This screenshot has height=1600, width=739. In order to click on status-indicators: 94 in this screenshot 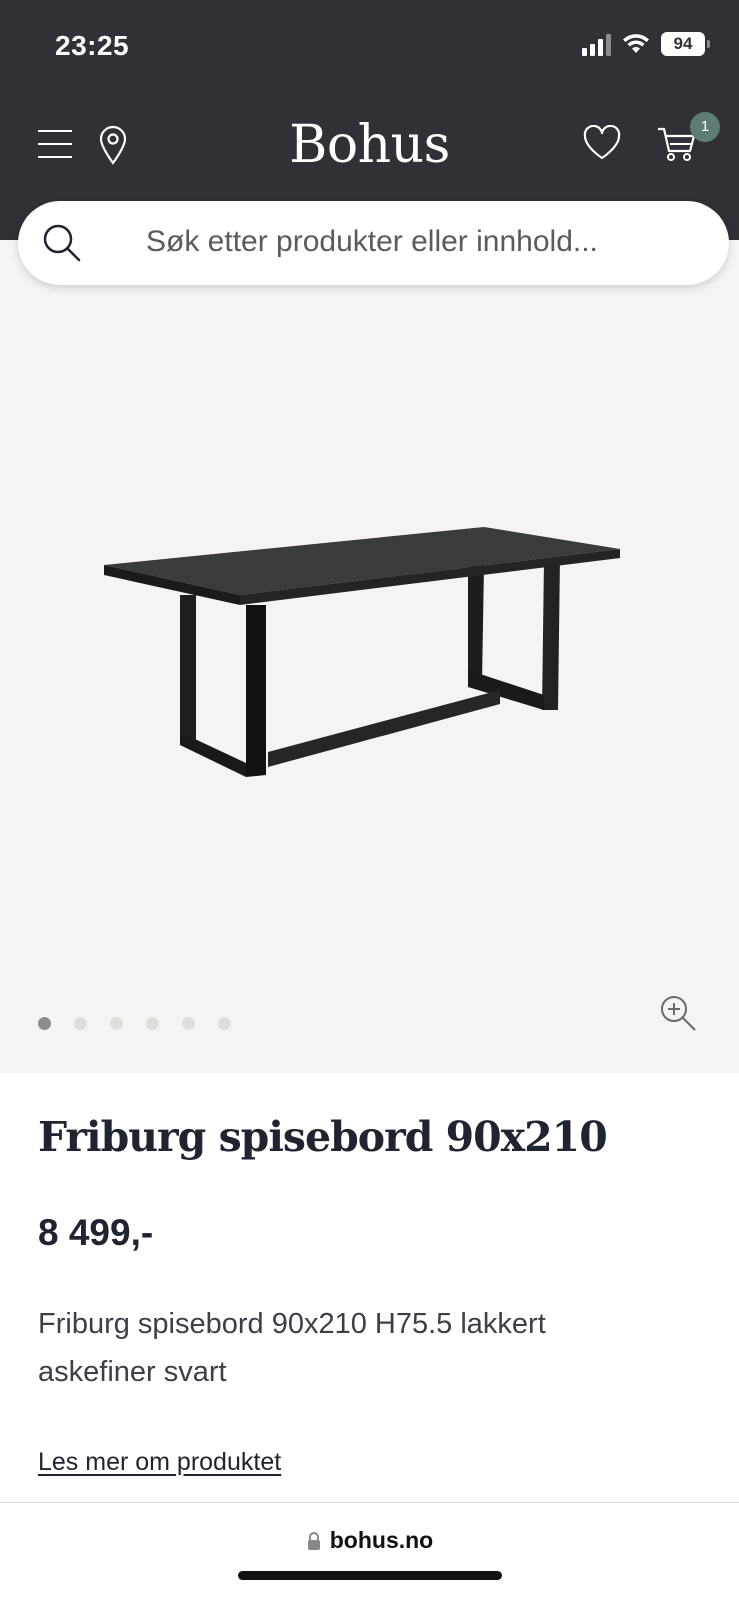, I will do `click(646, 44)`.